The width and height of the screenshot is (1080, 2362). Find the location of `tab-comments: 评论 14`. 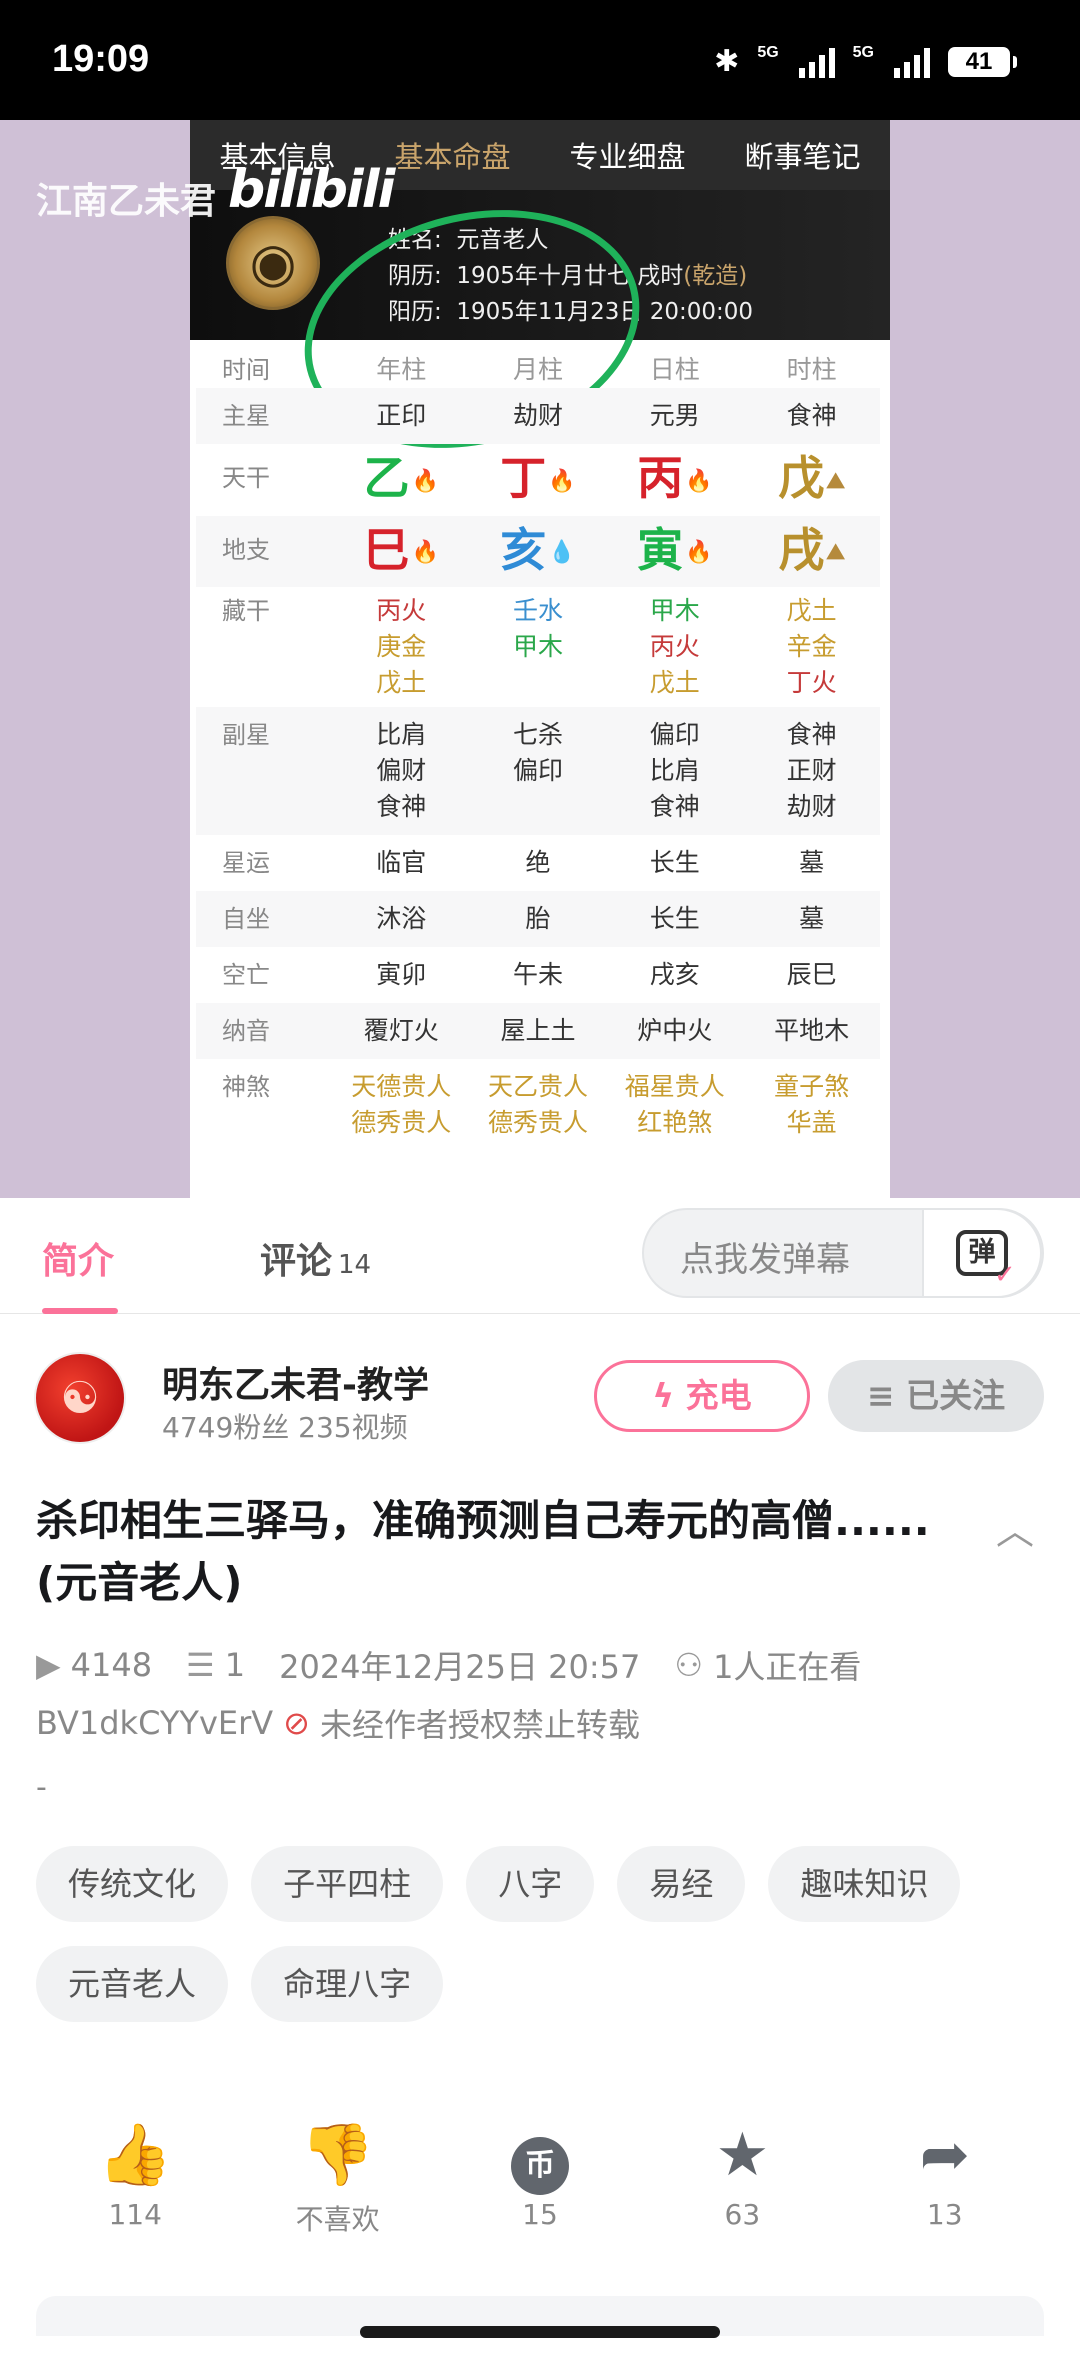

tab-comments: 评论 14 is located at coordinates (315, 1258).